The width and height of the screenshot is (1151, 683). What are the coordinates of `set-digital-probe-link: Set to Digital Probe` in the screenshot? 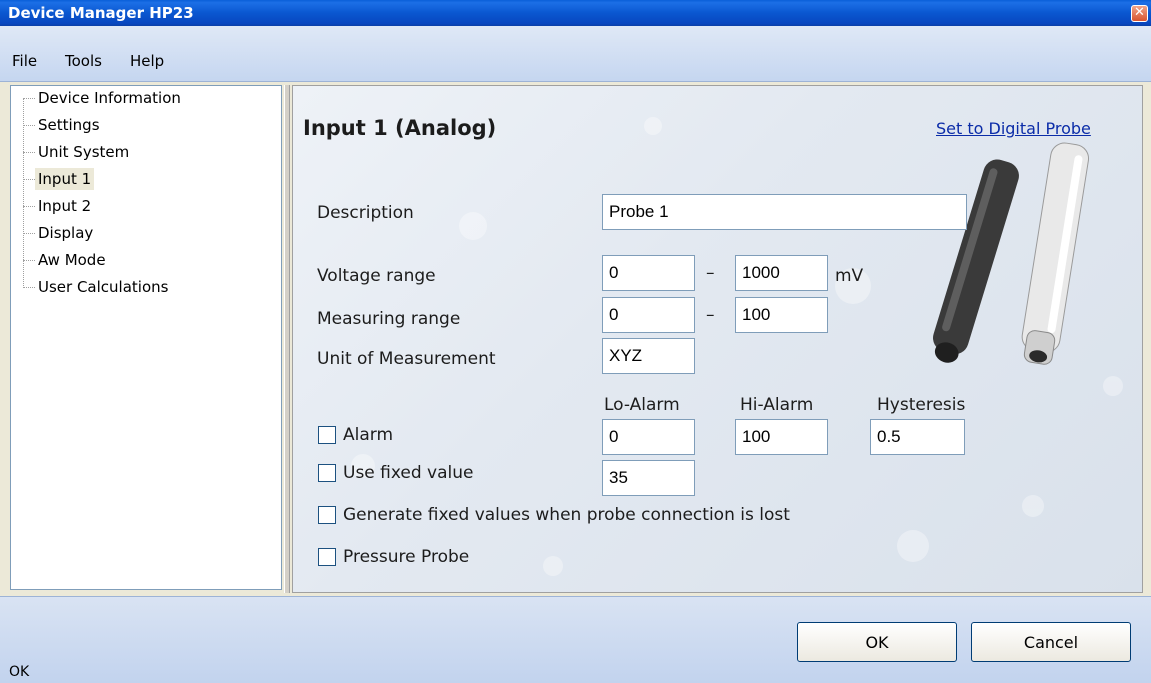 It's located at (1013, 128).